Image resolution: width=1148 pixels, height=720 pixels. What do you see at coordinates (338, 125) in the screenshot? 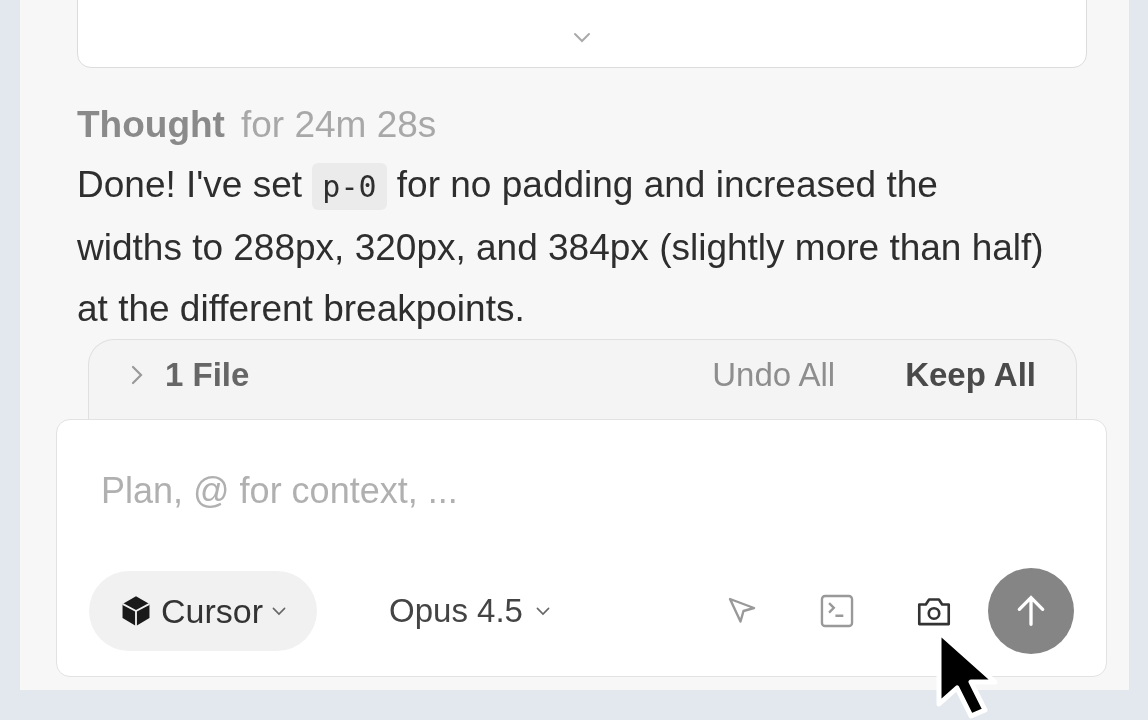
I see `thought-duration: for 24m 28s` at bounding box center [338, 125].